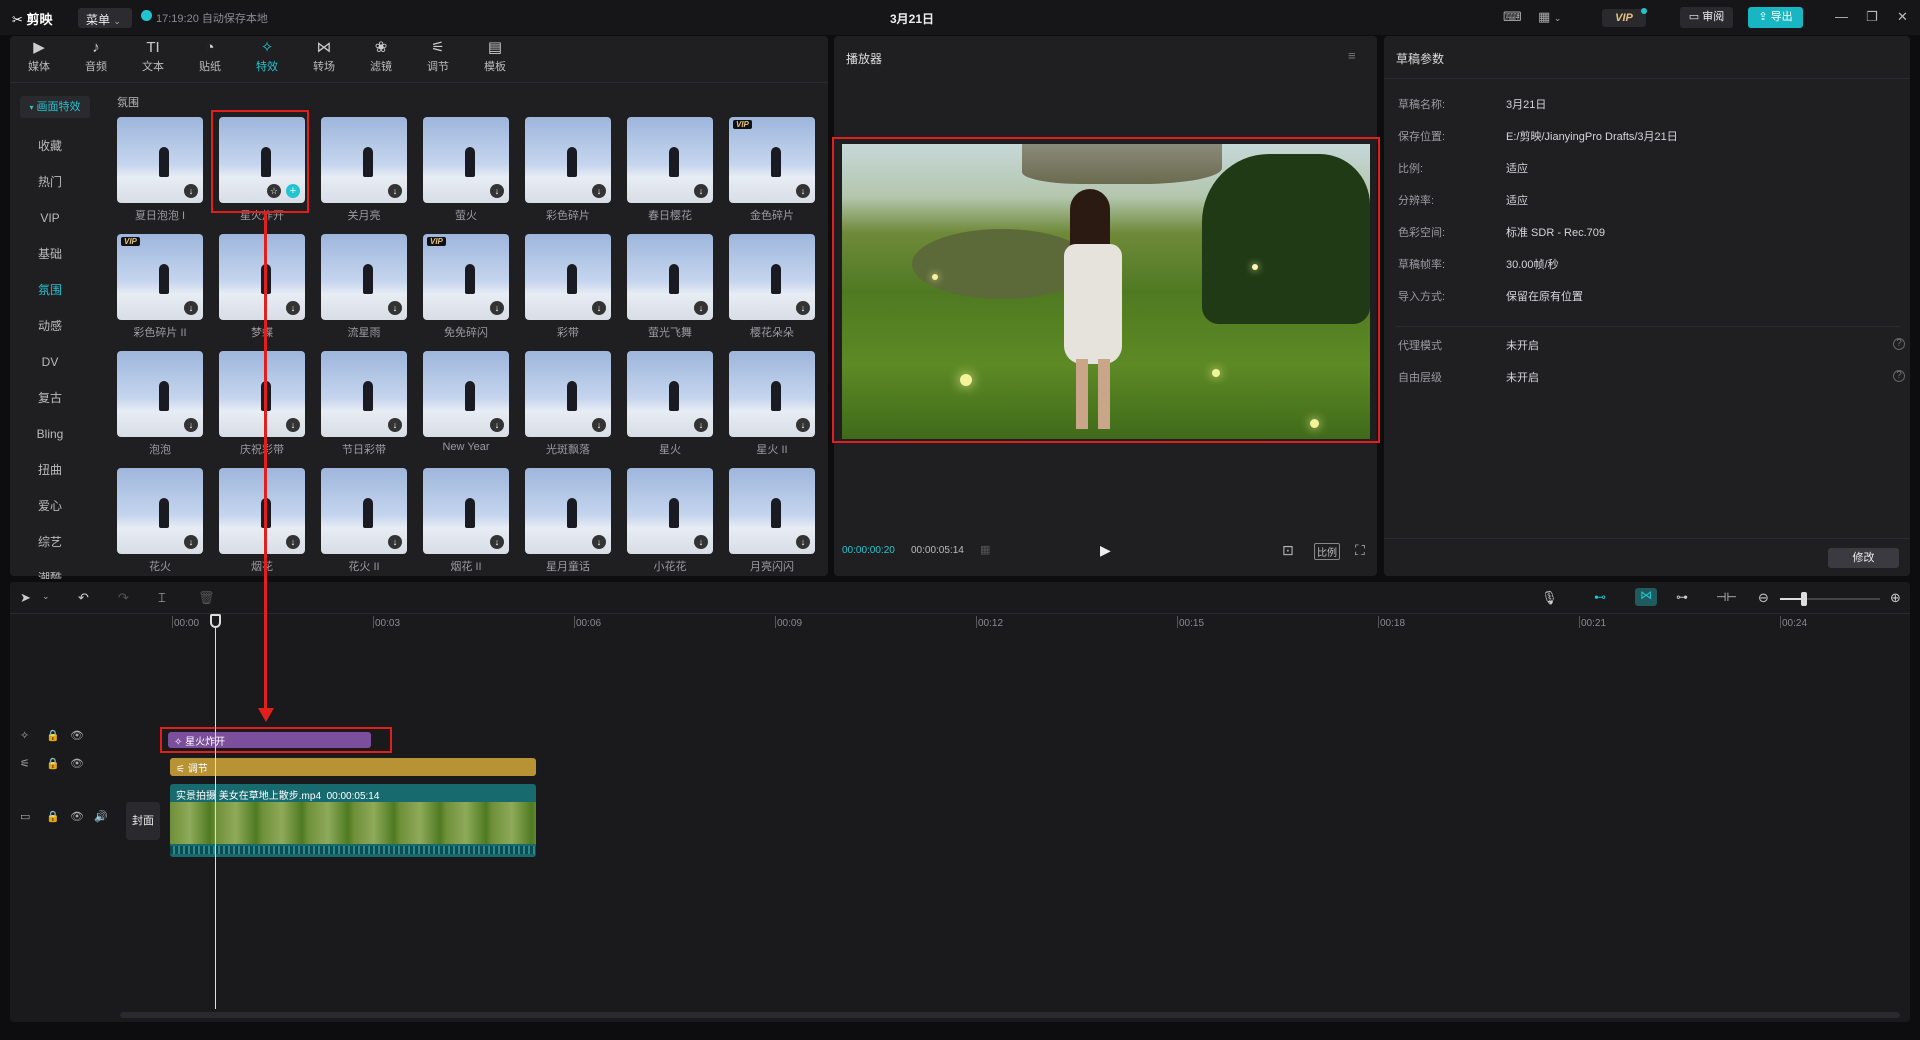  What do you see at coordinates (206, 598) in the screenshot?
I see `delete-icon: 🗑` at bounding box center [206, 598].